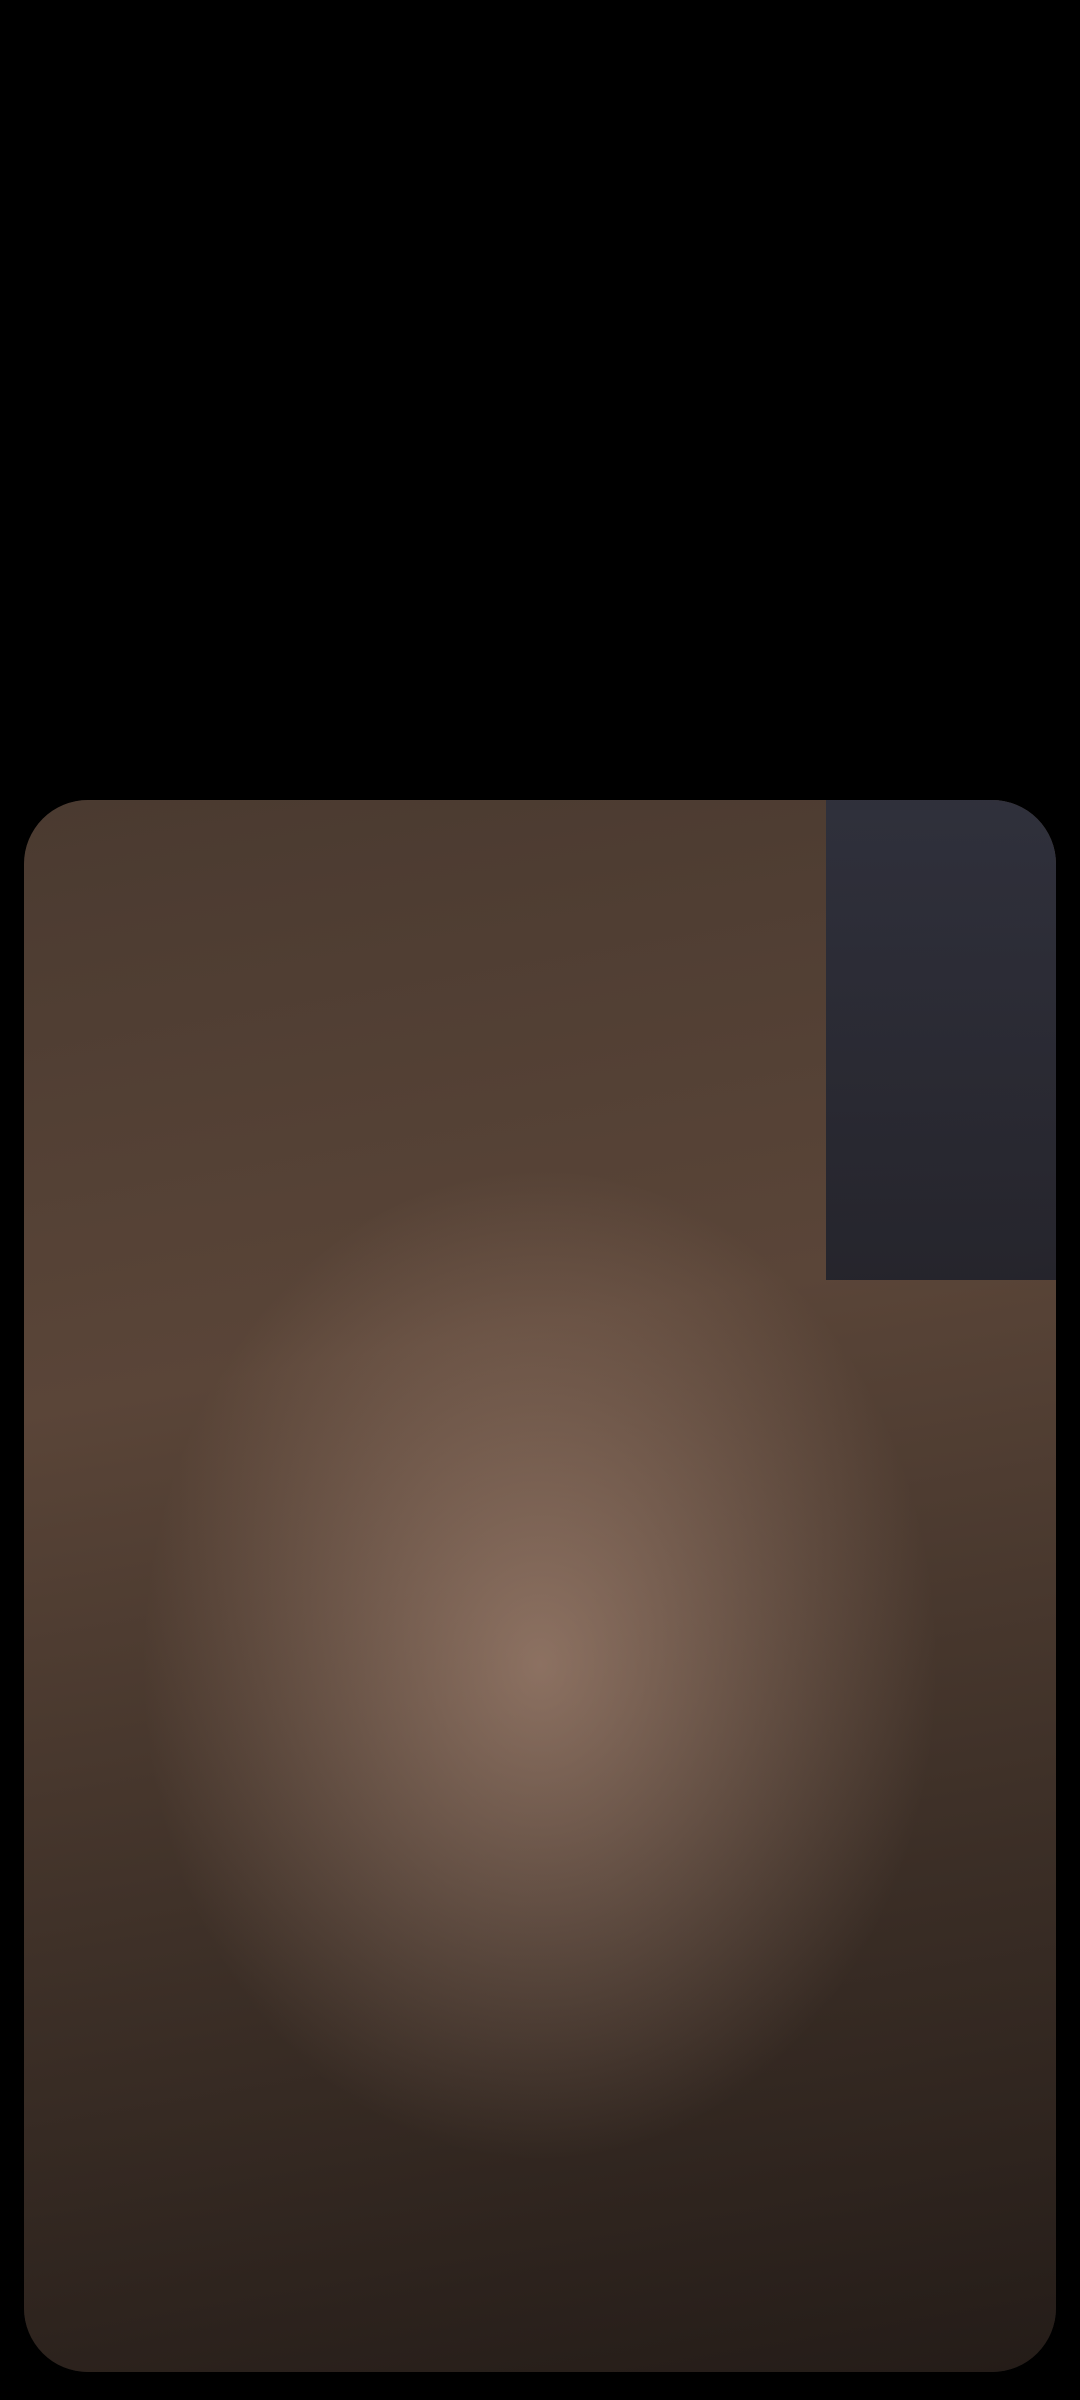 The image size is (1080, 2400). Describe the element at coordinates (941, 1040) in the screenshot. I see `photo-background-wall` at that location.